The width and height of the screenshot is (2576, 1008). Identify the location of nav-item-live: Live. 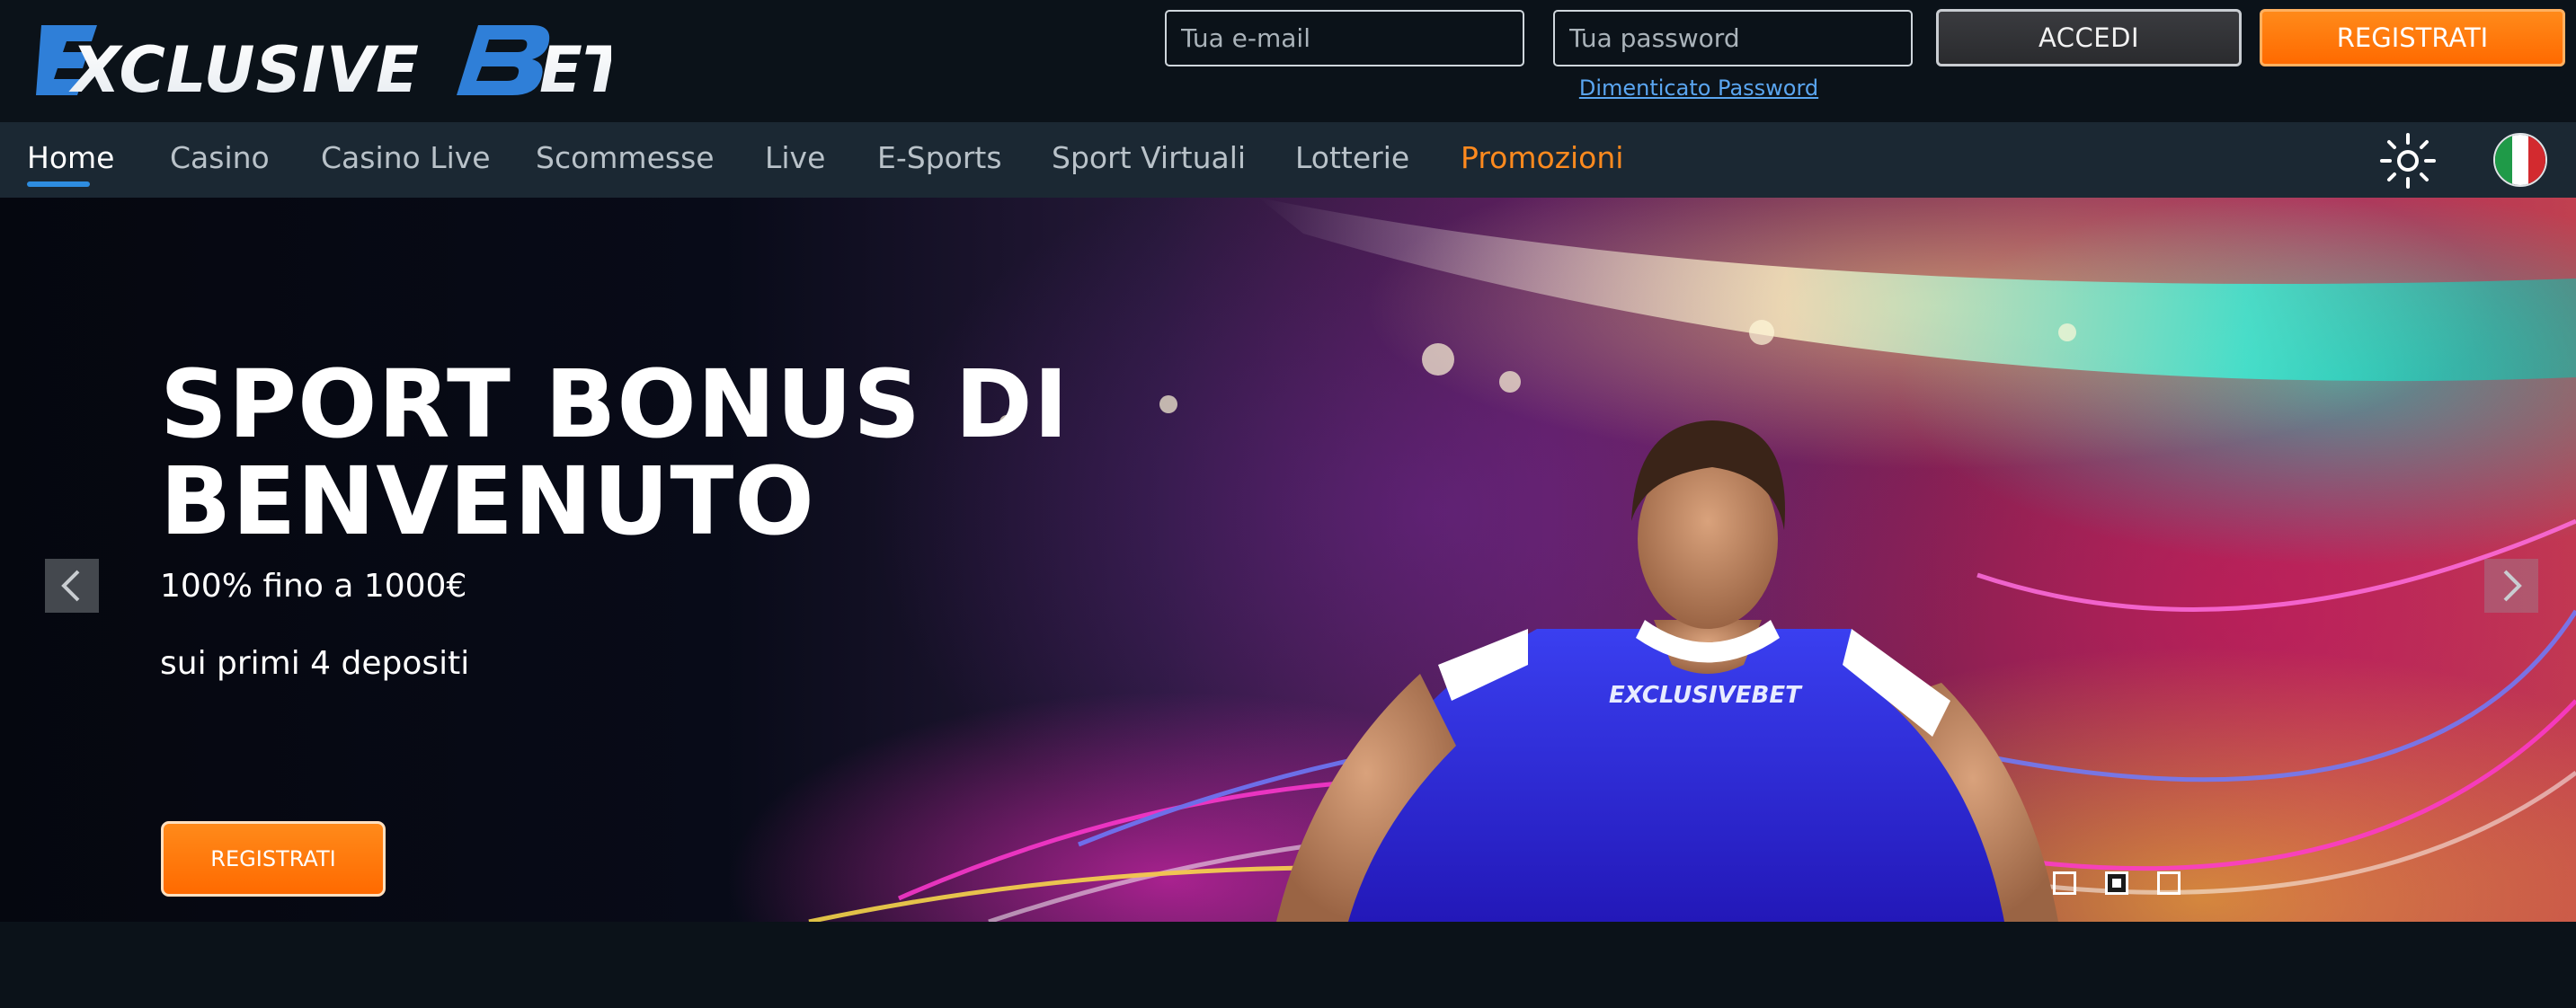
(795, 160).